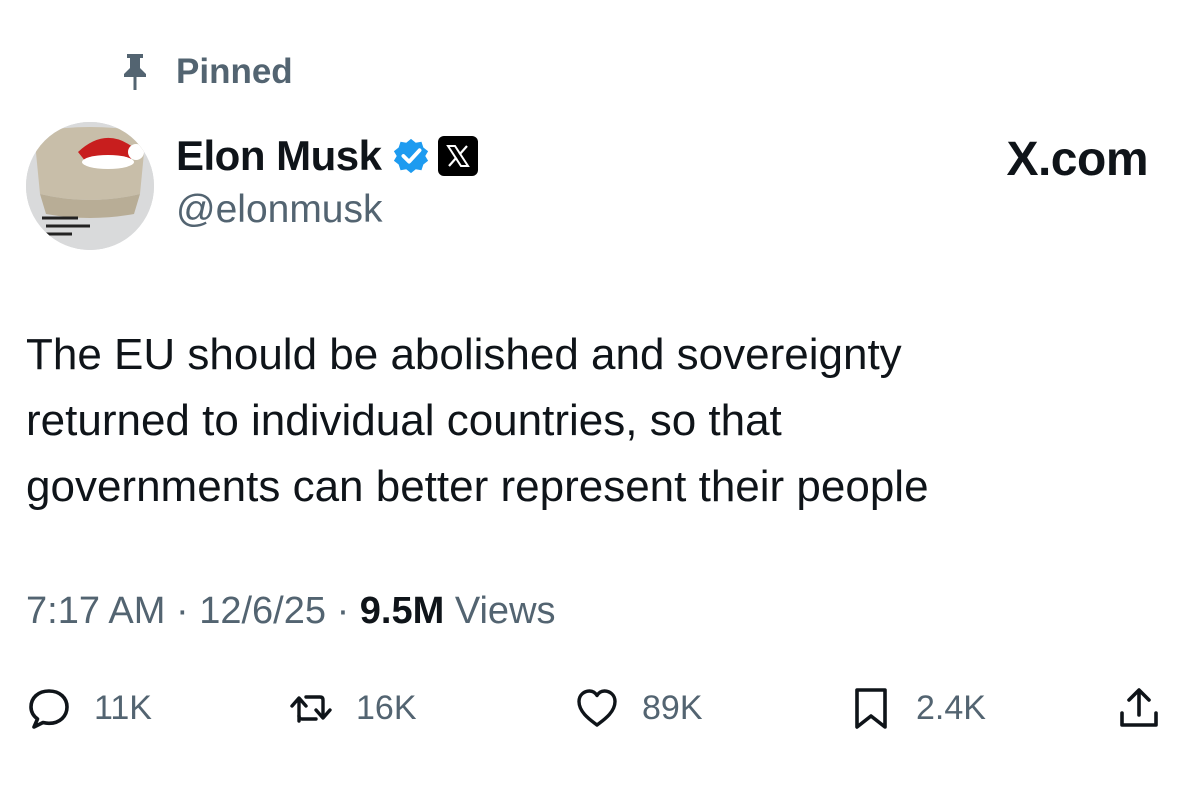  Describe the element at coordinates (262, 611) in the screenshot. I see `tweet-date: 12/6/25` at that location.